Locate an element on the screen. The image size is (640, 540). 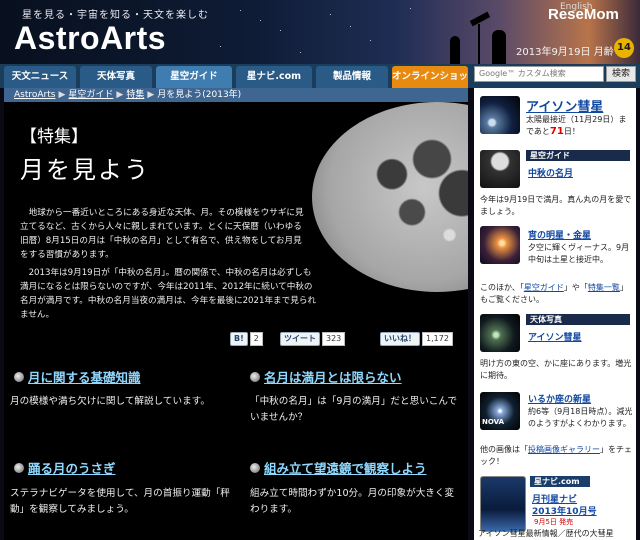
sky-guide-link: 星空ガイド is located at coordinates (544, 287).